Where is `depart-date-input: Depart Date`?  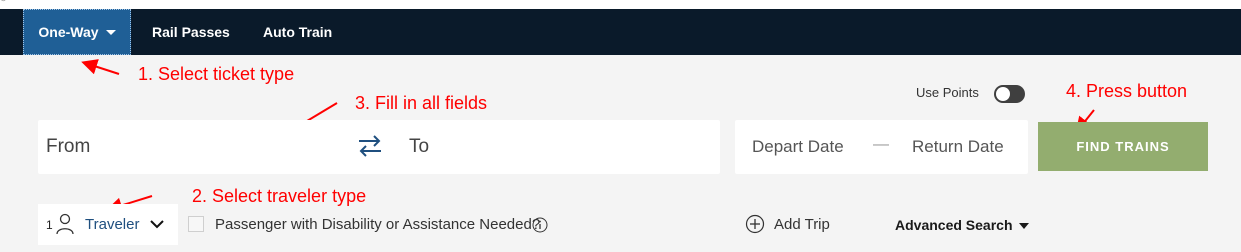 depart-date-input: Depart Date is located at coordinates (798, 147).